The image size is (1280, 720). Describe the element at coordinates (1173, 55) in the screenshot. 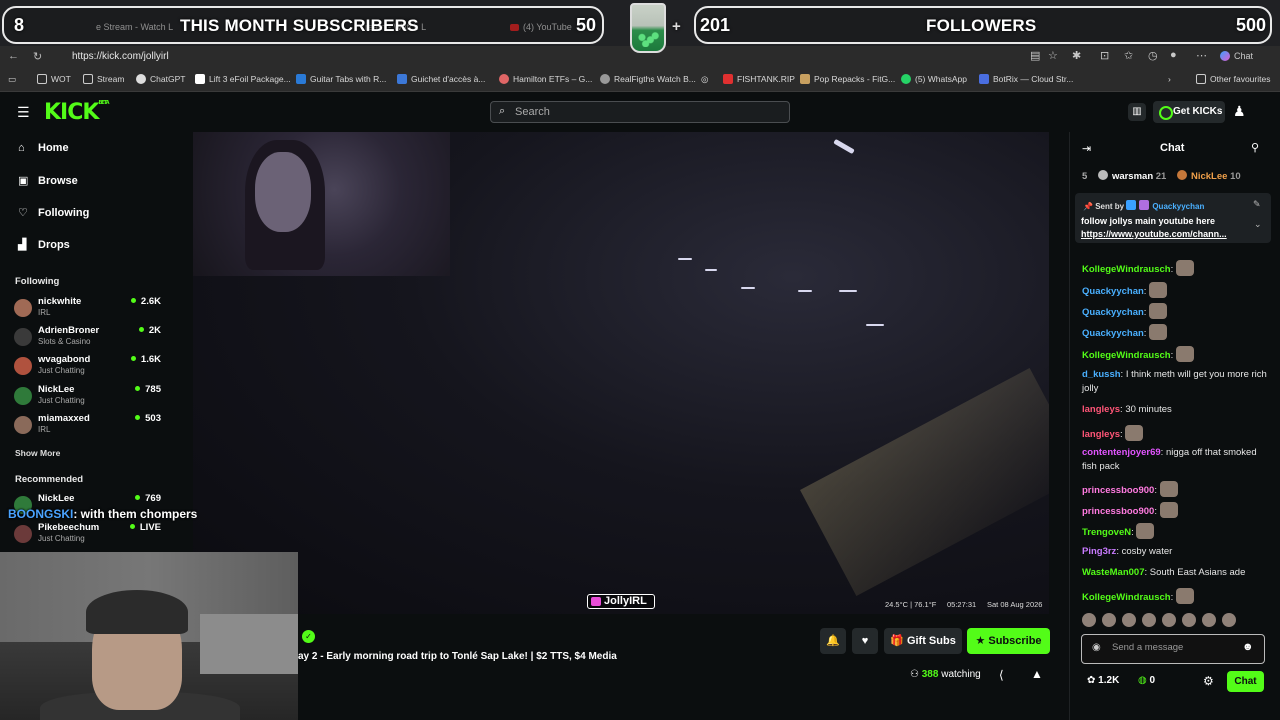

I see `profile-icon: ●` at that location.